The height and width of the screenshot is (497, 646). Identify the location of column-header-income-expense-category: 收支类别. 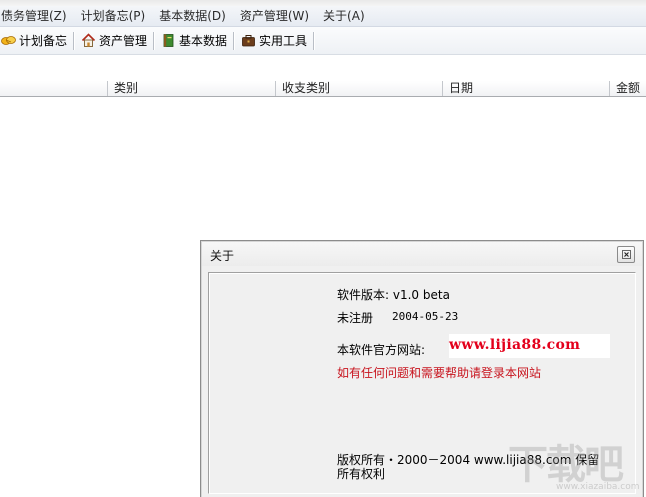
(358, 88).